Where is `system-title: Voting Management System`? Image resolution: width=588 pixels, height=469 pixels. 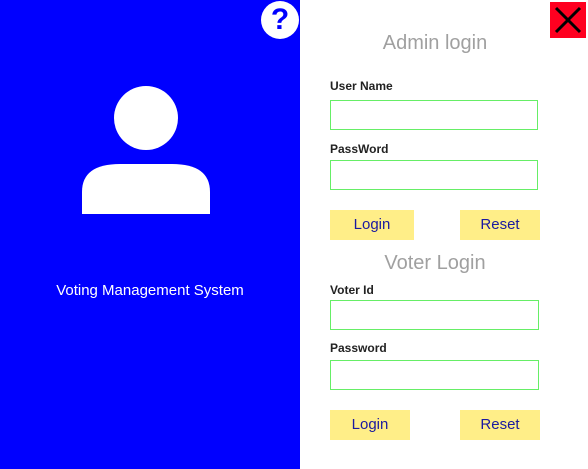 system-title: Voting Management System is located at coordinates (150, 290).